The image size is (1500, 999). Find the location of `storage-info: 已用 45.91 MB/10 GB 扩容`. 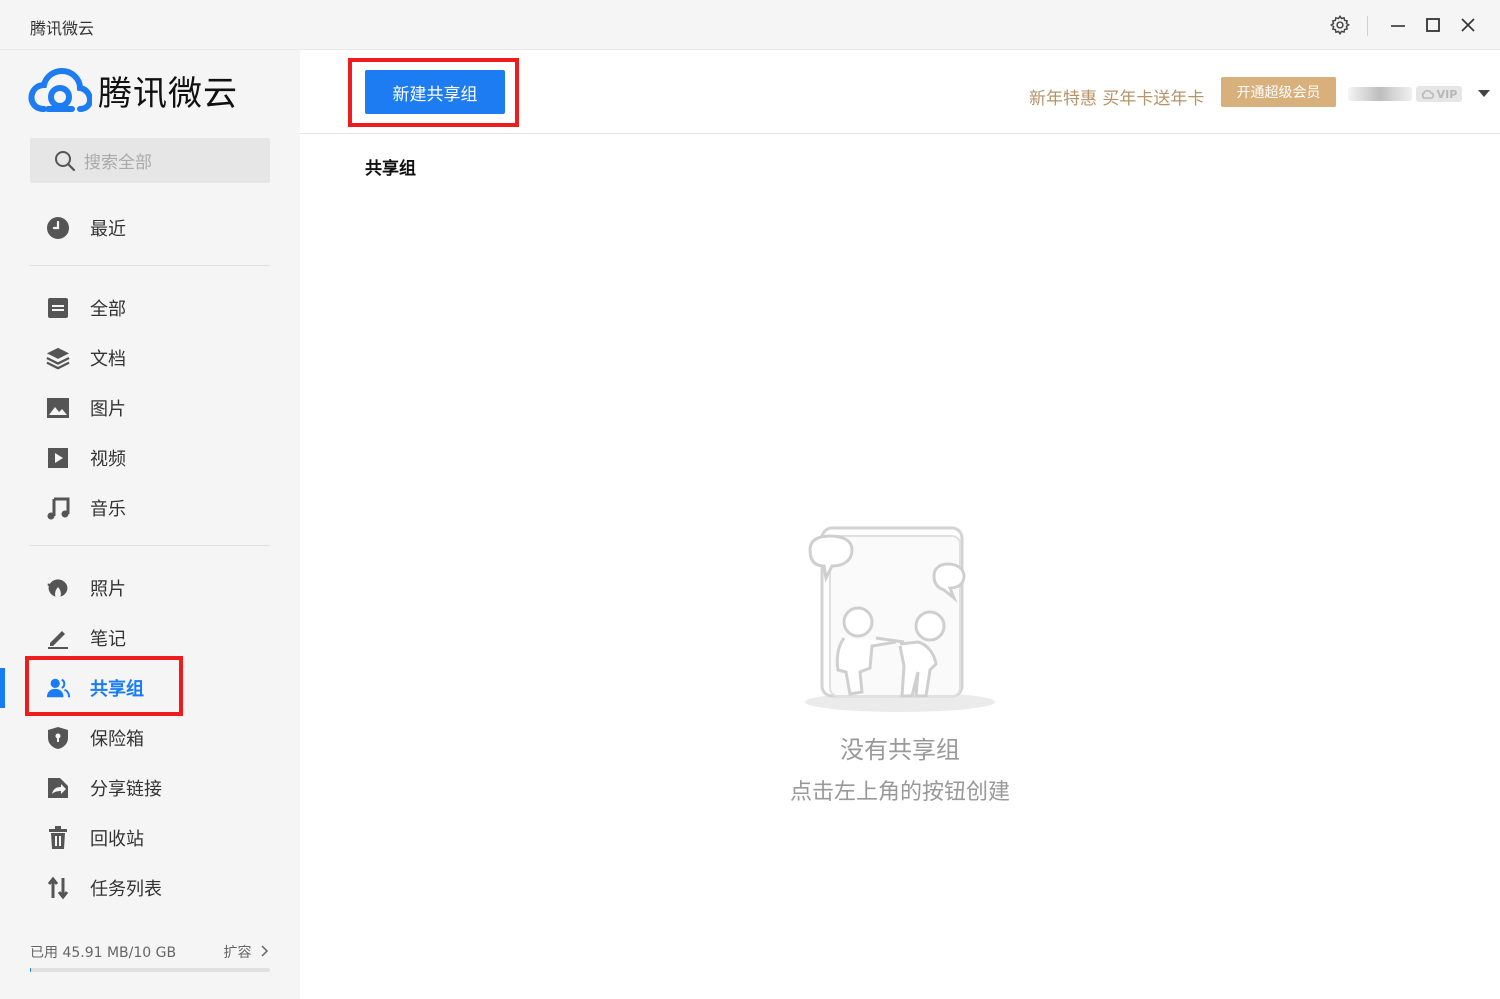

storage-info: 已用 45.91 MB/10 GB 扩容 is located at coordinates (150, 952).